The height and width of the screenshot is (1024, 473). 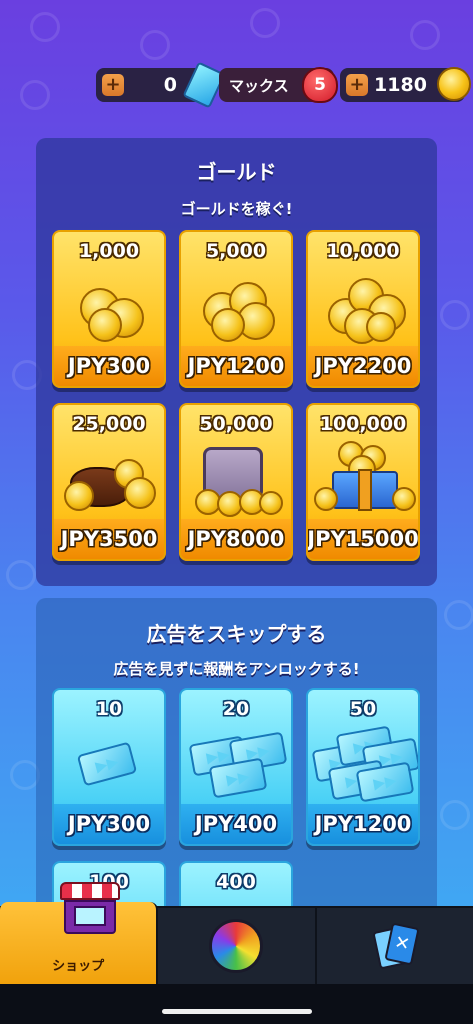 What do you see at coordinates (113, 85) in the screenshot?
I see `add-tickets-button: +` at bounding box center [113, 85].